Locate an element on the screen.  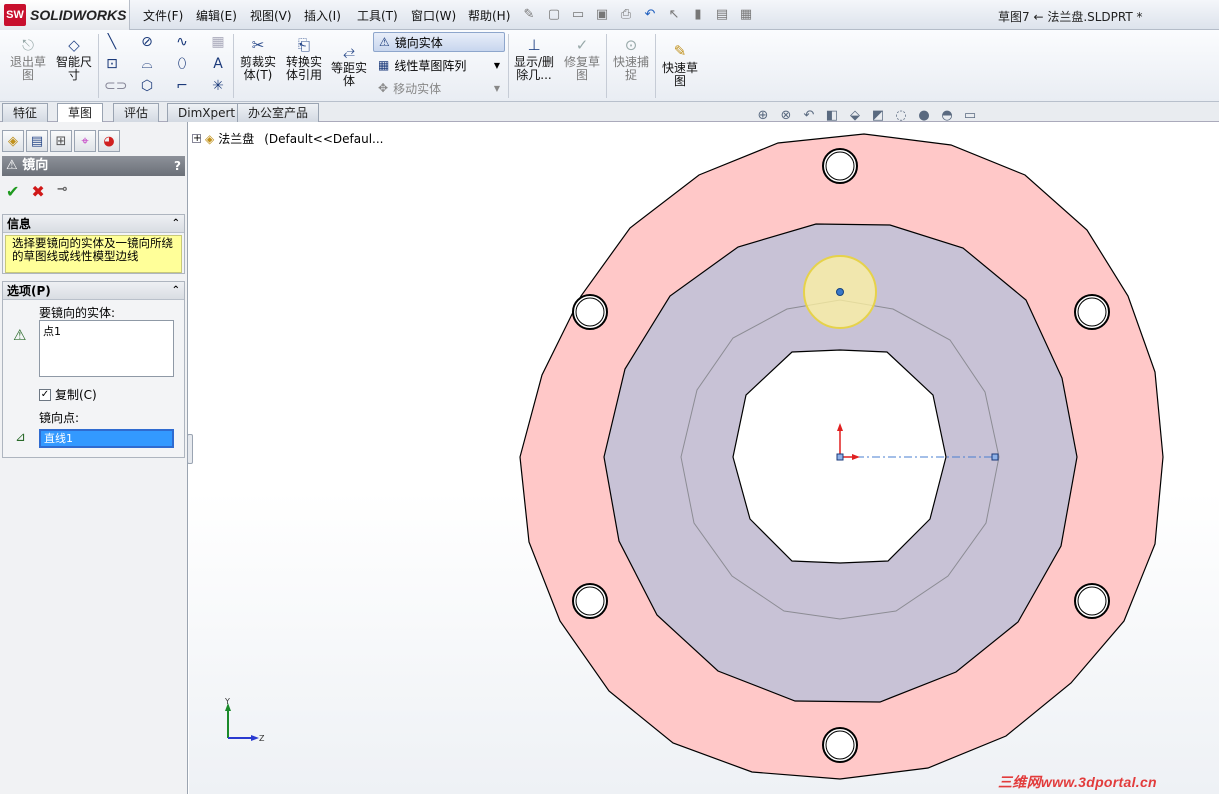
entities-to-mirror-label: 要镜向的实体: is located at coordinates (77, 313).